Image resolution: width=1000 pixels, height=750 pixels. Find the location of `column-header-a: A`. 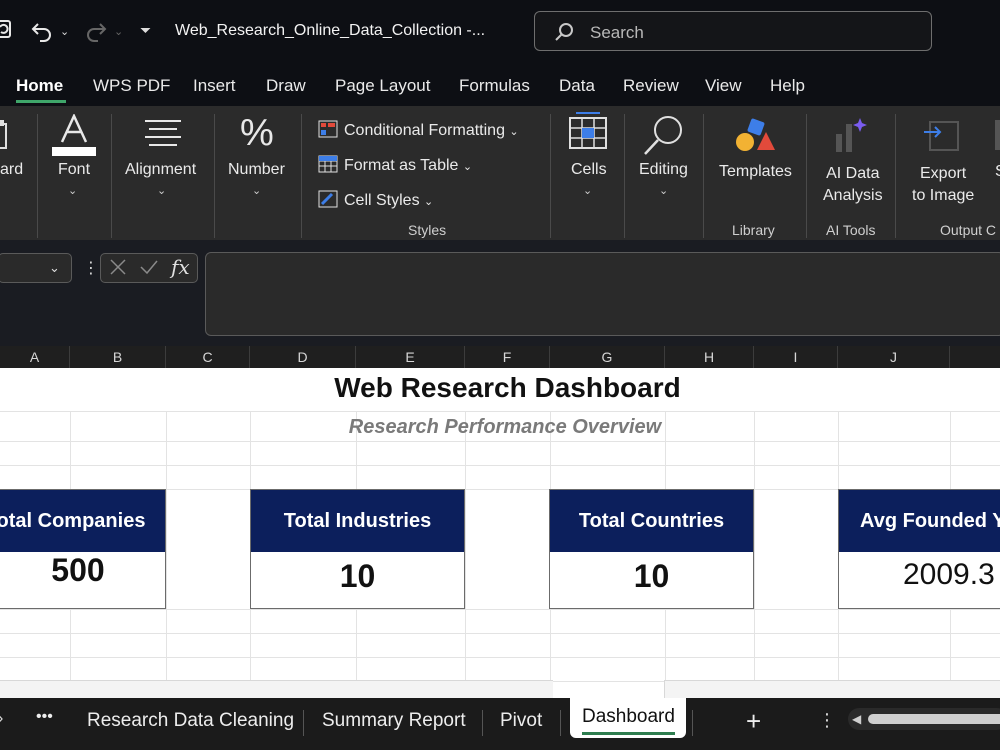

column-header-a: A is located at coordinates (35, 357).